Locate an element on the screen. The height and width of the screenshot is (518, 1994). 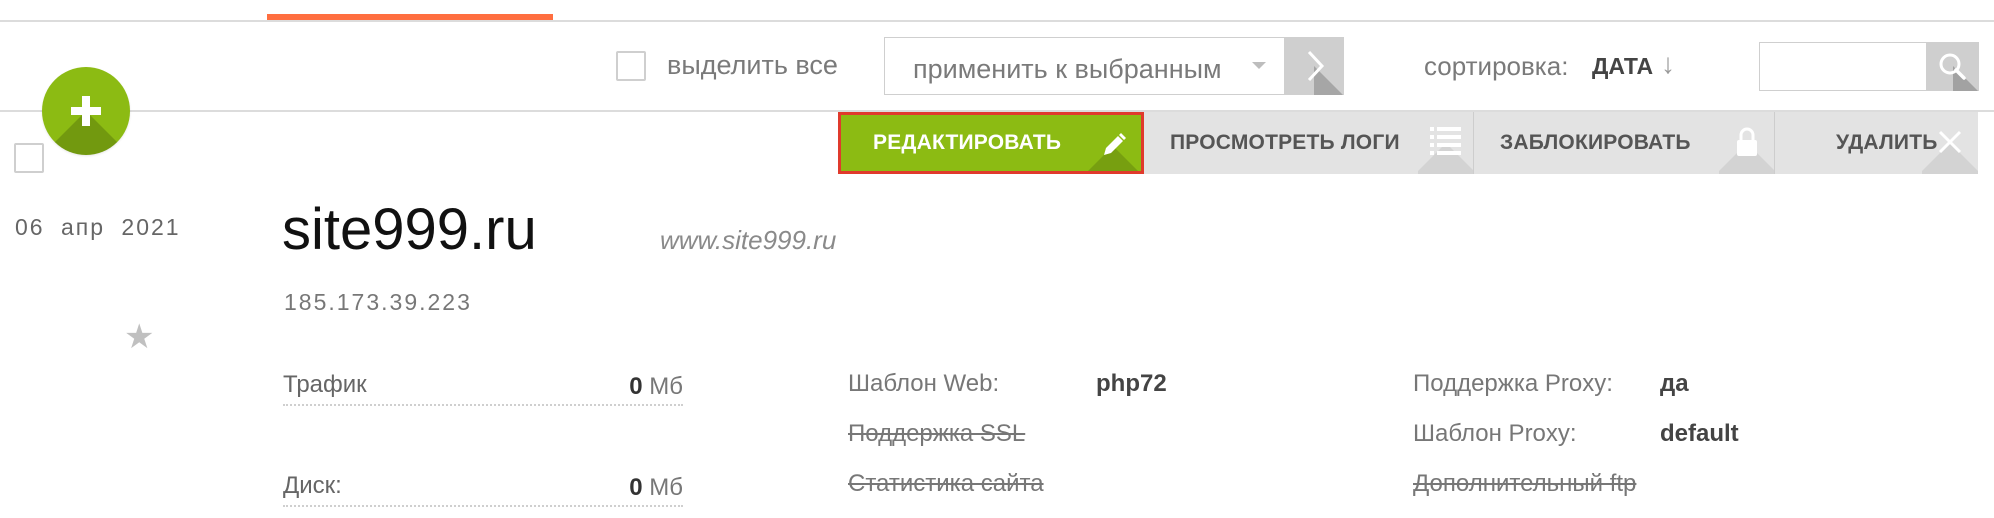
select-all-checkbox is located at coordinates (631, 66).